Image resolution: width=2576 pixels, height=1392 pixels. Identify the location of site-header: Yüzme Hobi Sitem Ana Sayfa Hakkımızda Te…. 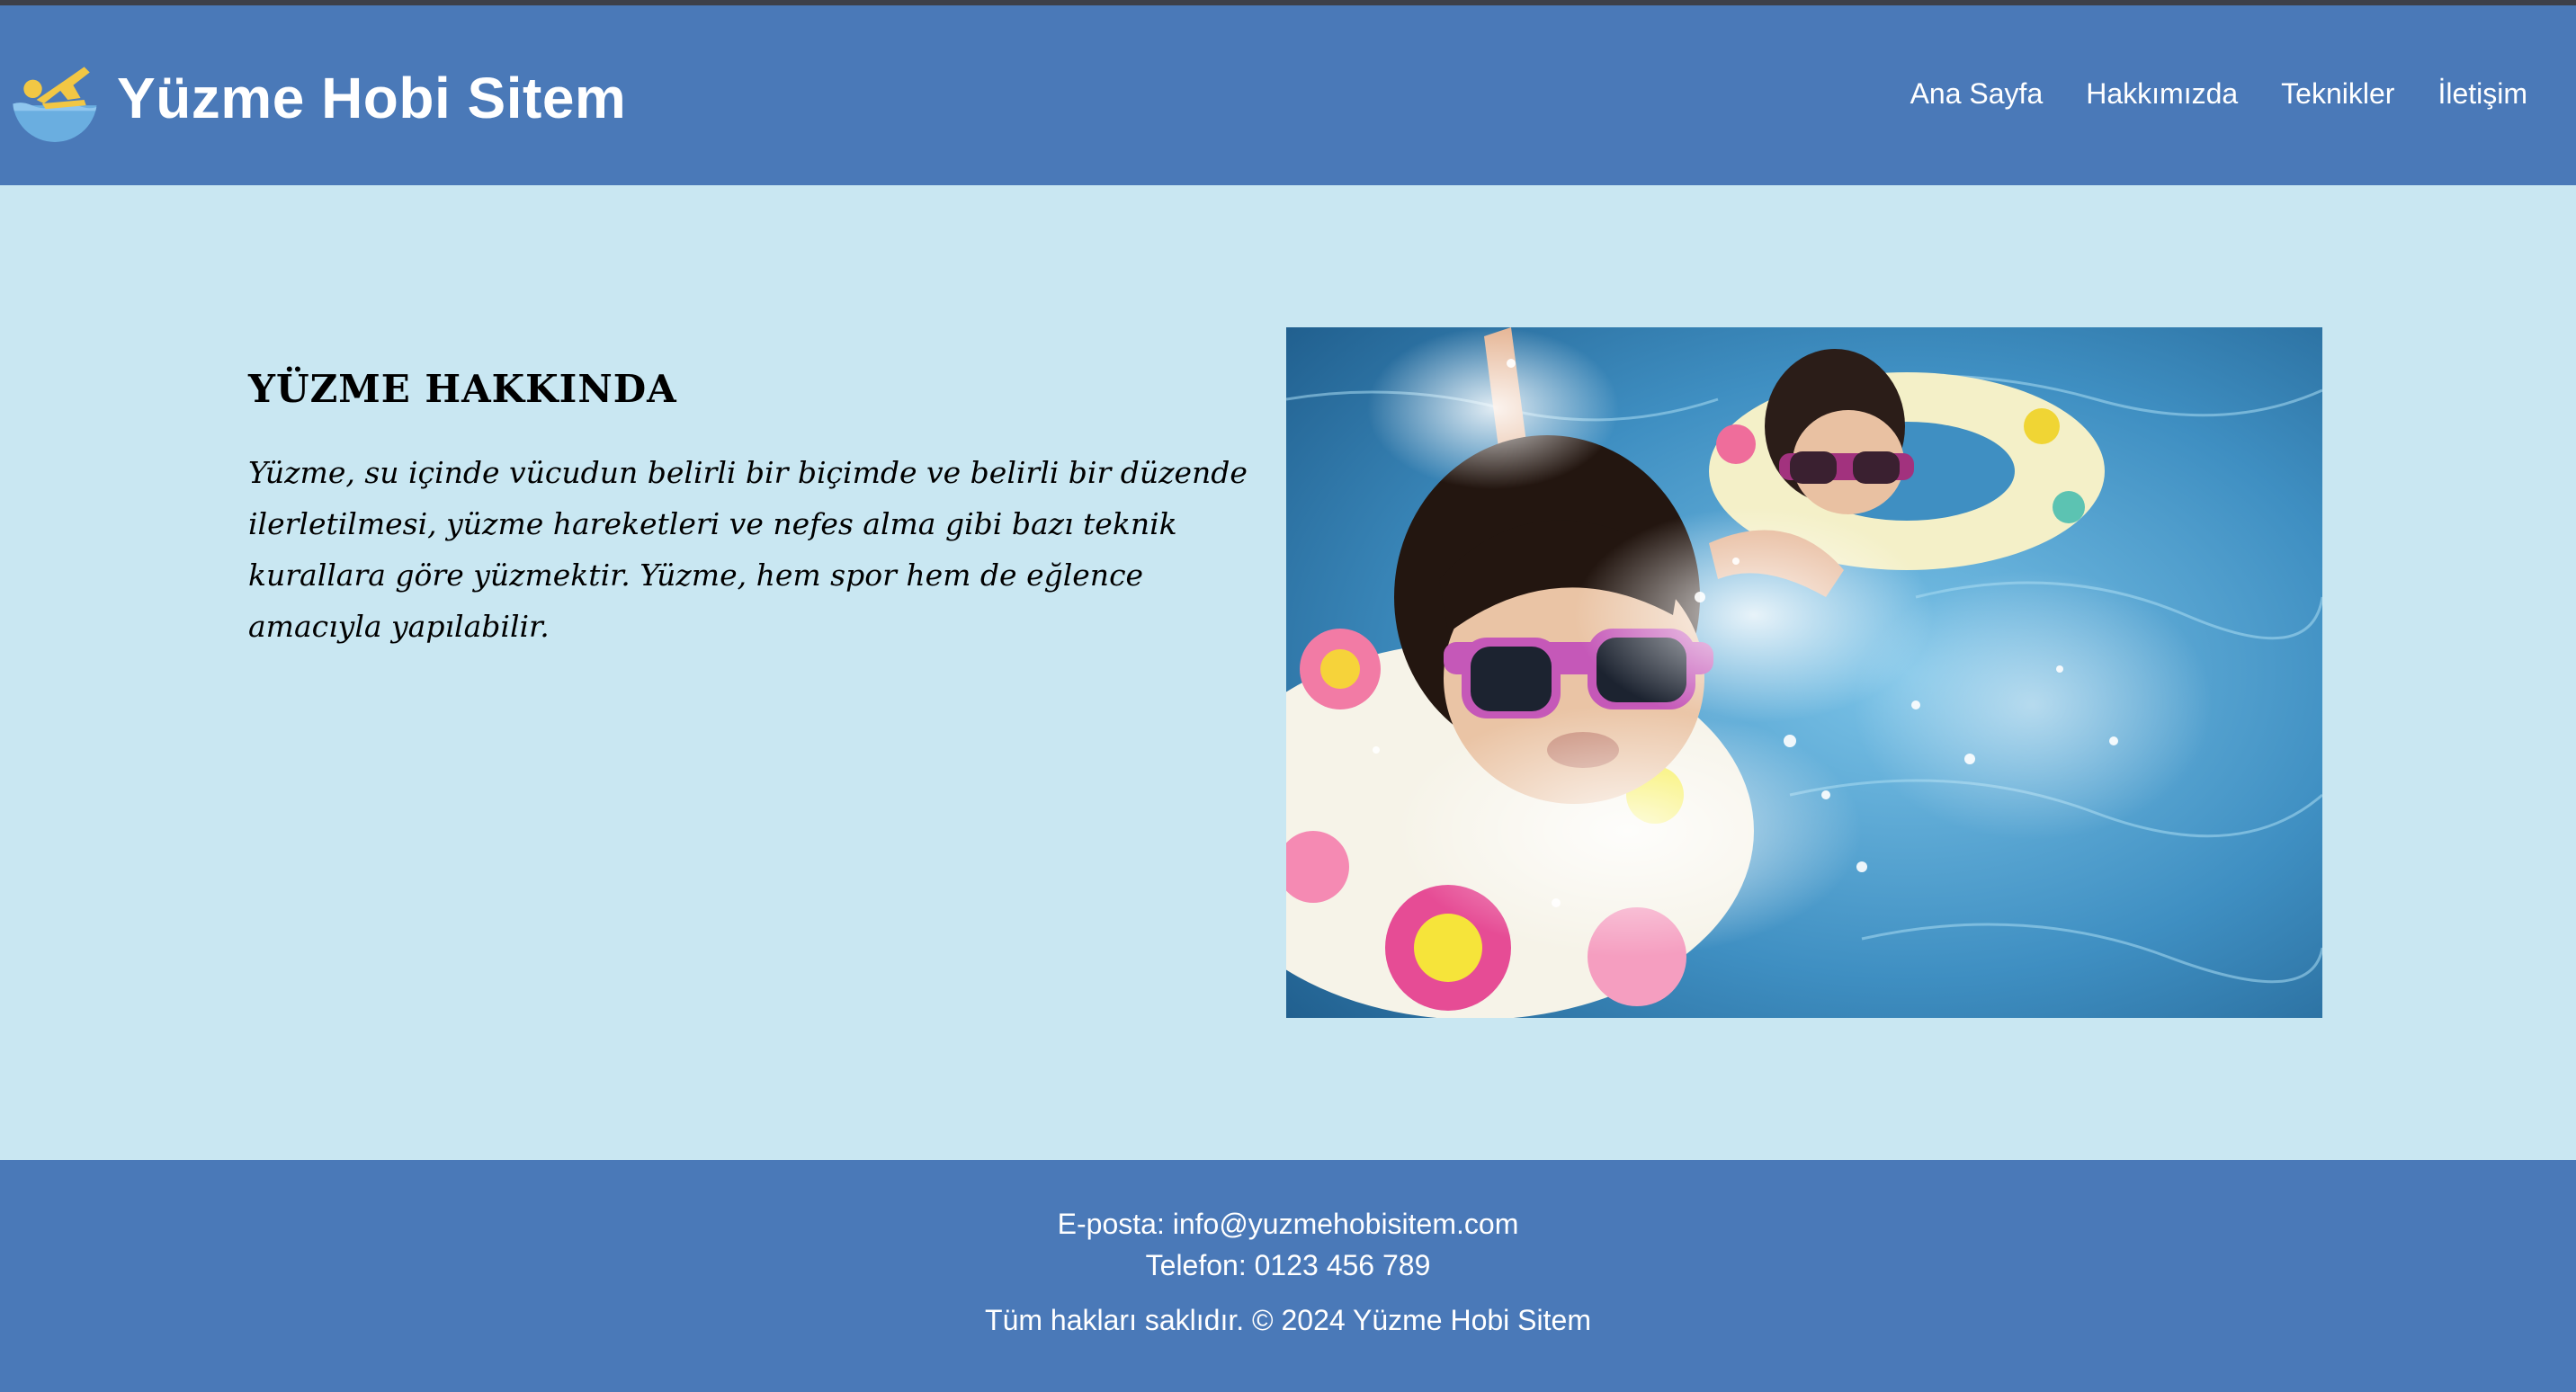
(1288, 95).